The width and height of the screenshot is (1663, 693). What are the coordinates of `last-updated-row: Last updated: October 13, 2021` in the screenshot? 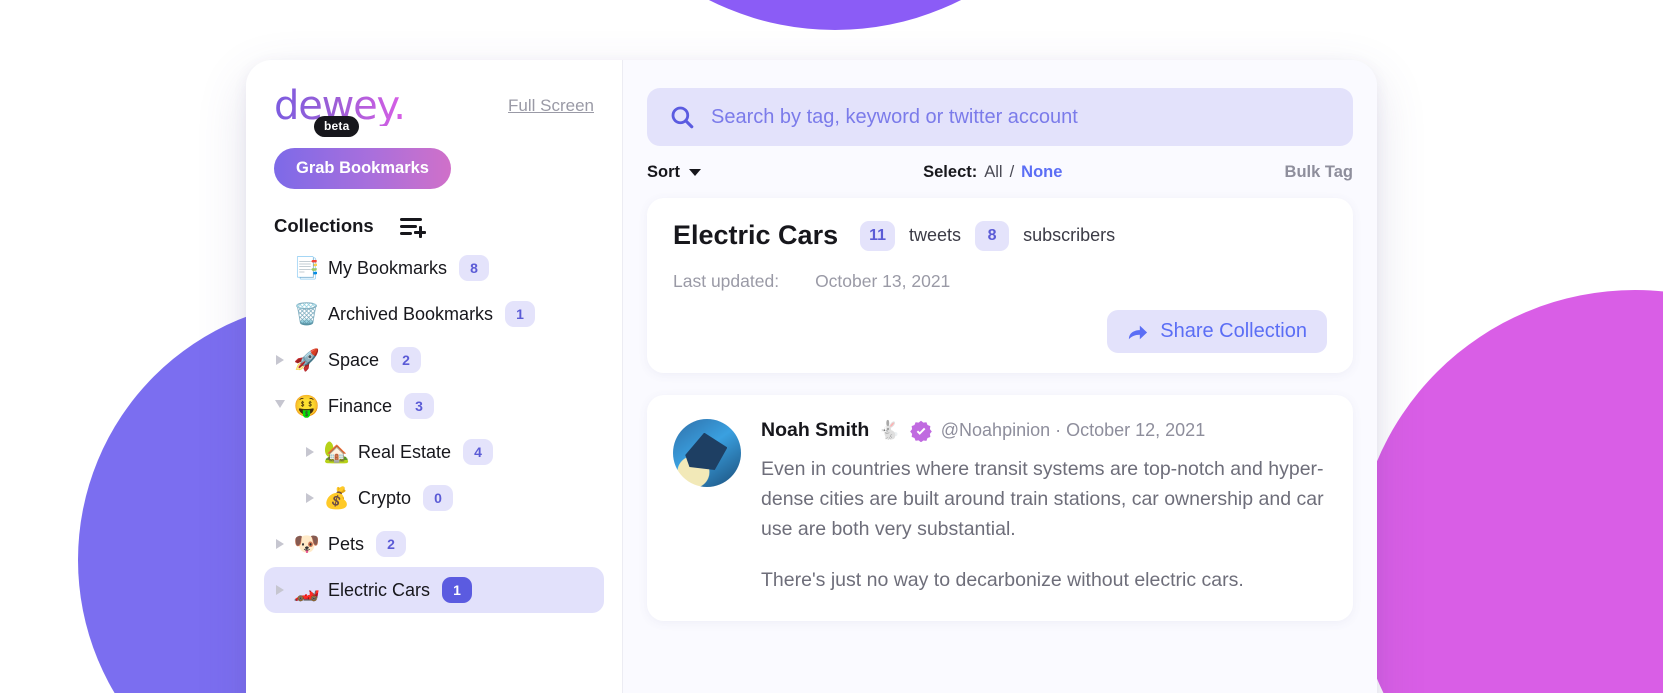 It's located at (1000, 281).